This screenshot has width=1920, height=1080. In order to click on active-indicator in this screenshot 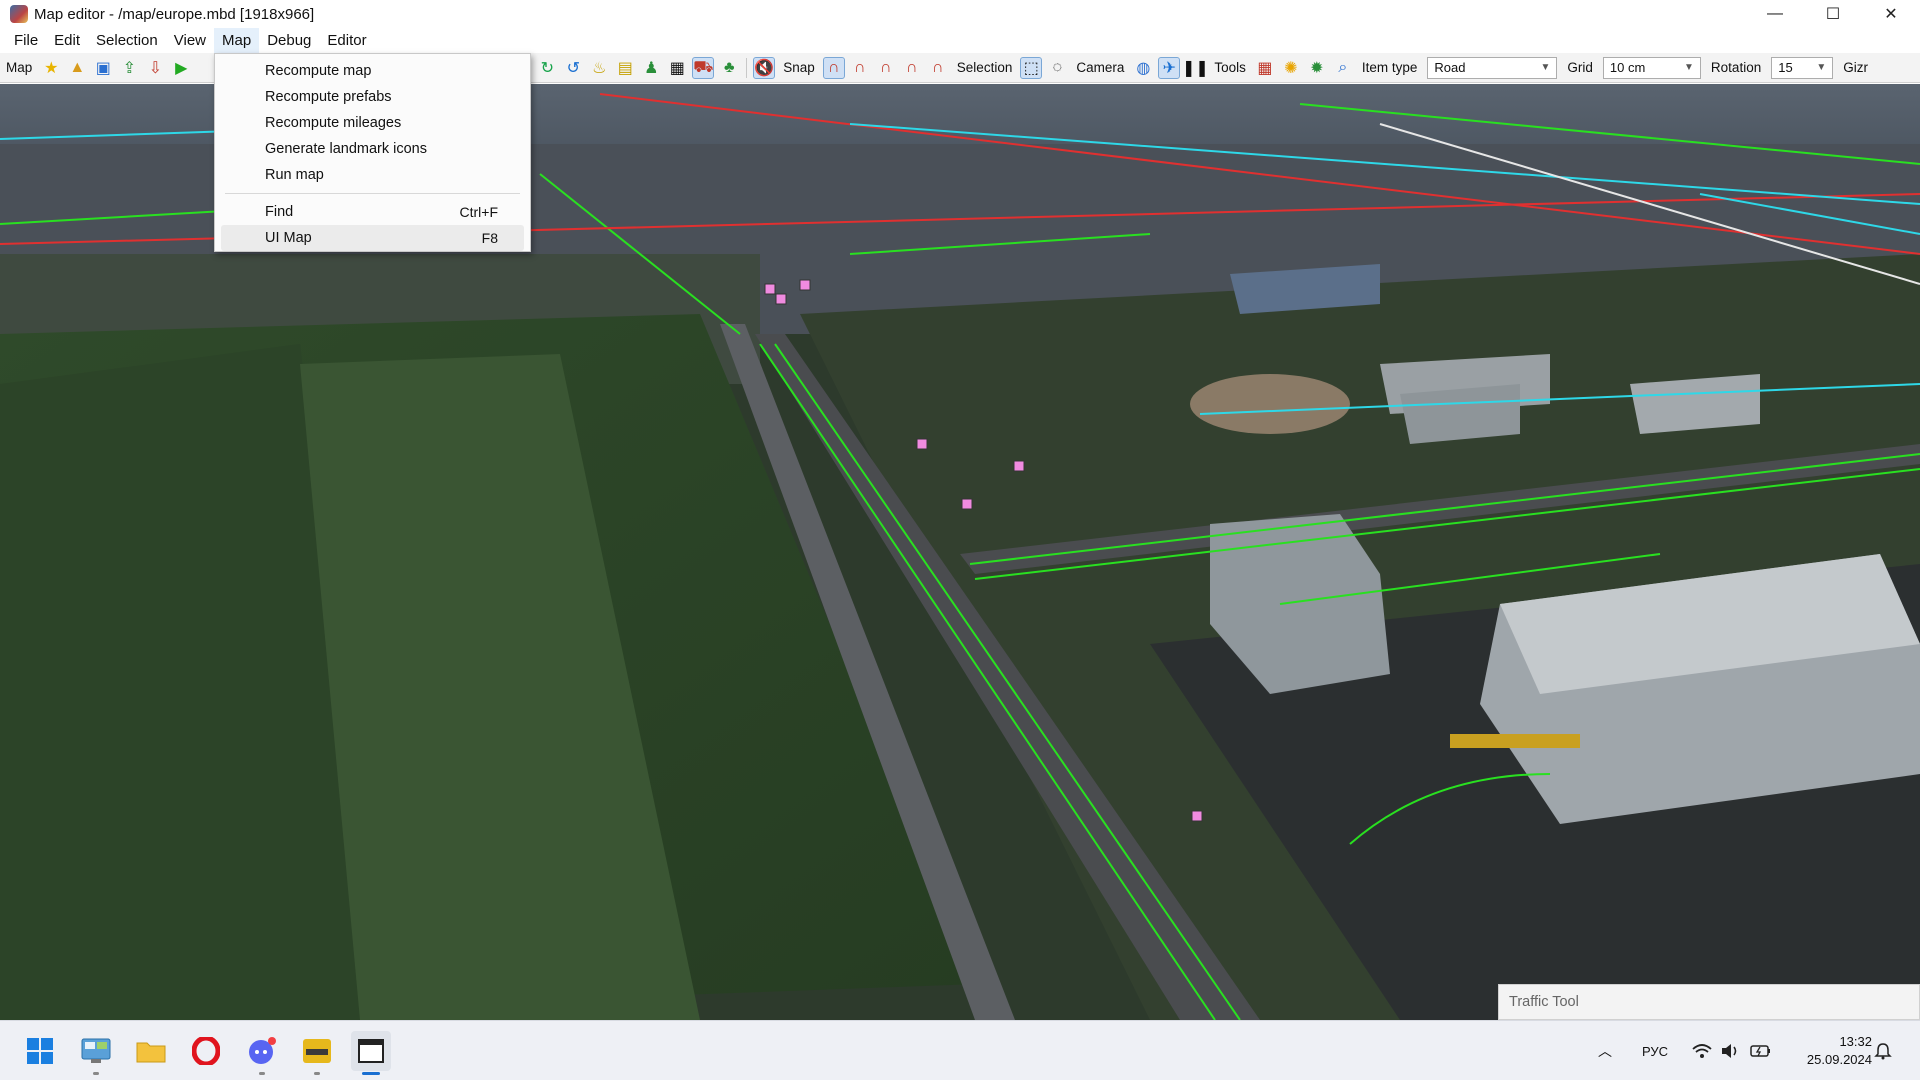, I will do `click(371, 1073)`.